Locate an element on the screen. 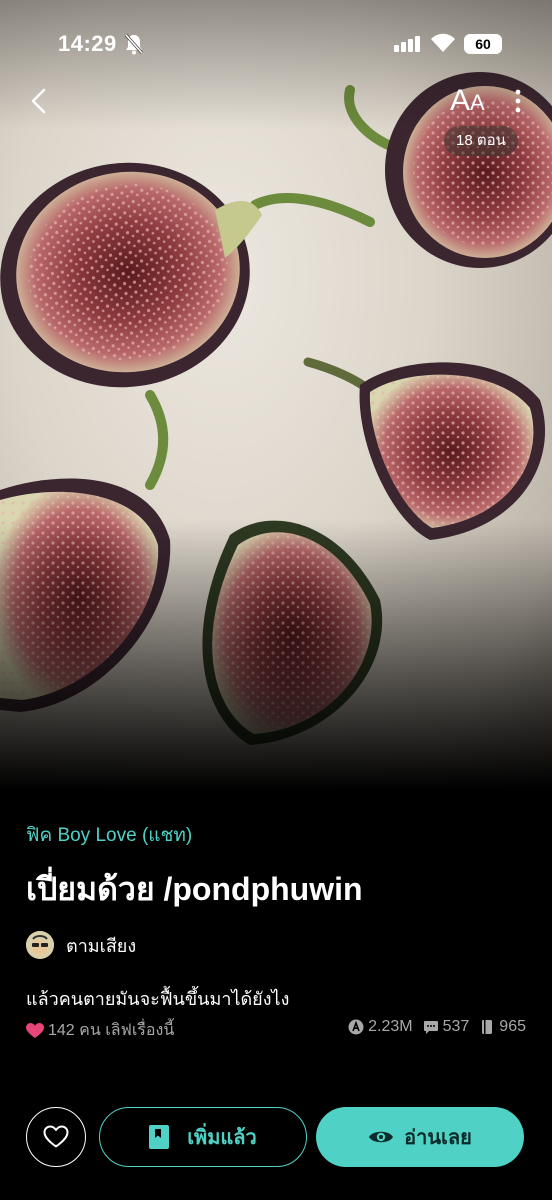 The image size is (552, 1200). font-size-label-small: A is located at coordinates (477, 102).